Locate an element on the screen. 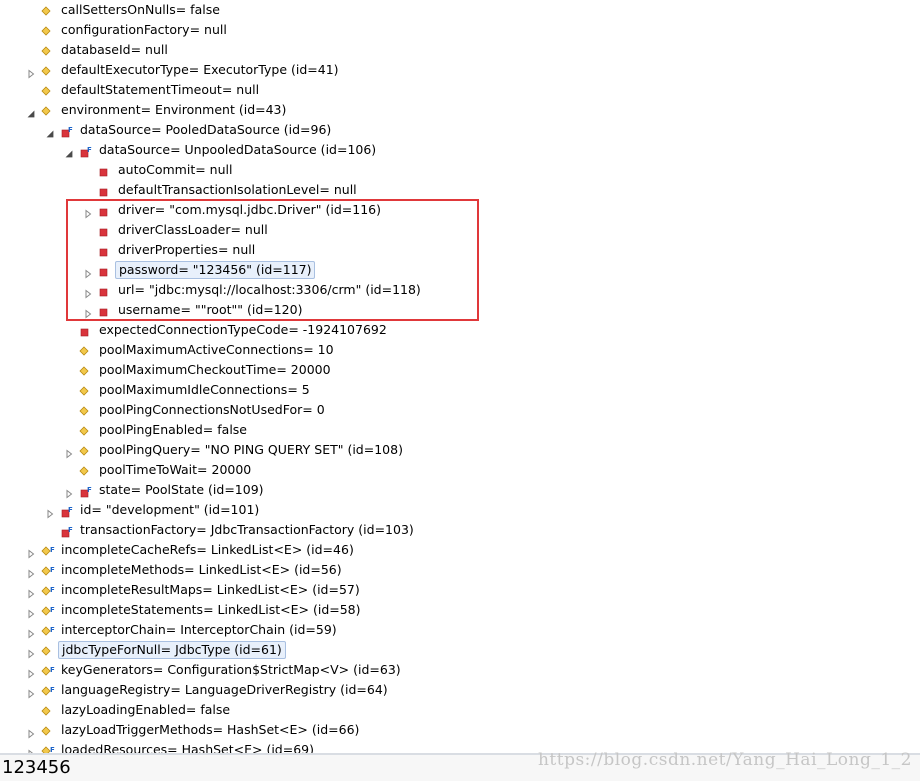 This screenshot has width=920, height=781. tree-row-label: databaseId= null is located at coordinates (114, 49).